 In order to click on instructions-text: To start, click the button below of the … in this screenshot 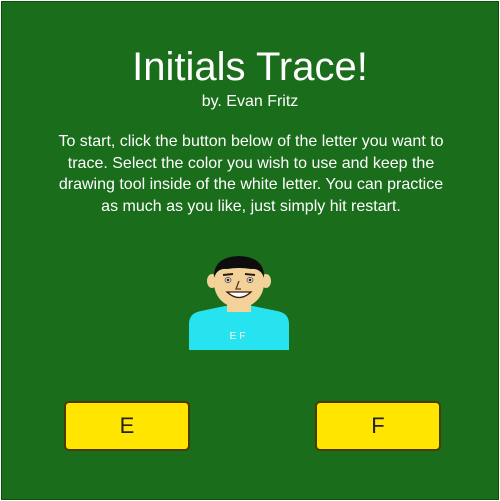, I will do `click(251, 174)`.